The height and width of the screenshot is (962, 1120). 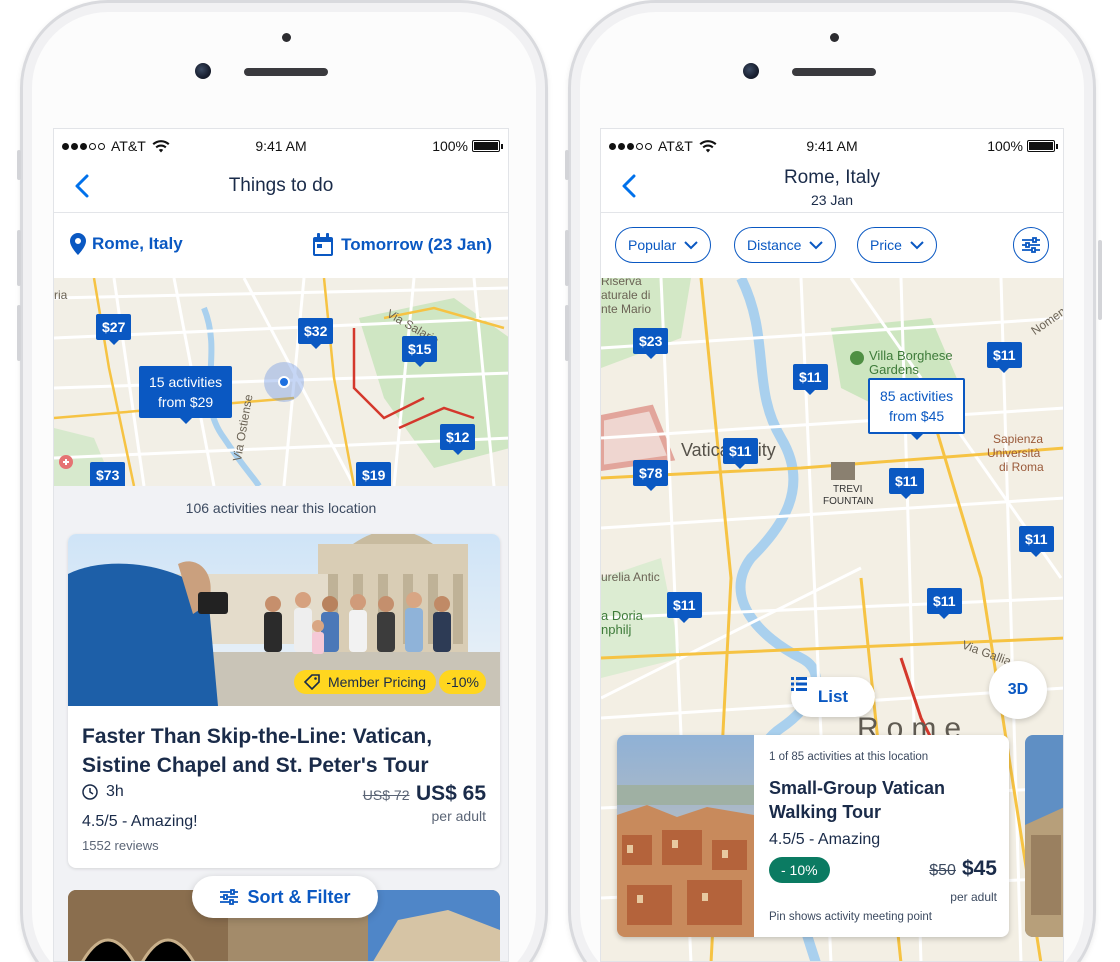 I want to click on activity-position: 1 of 85 activities at this location, so click(x=849, y=757).